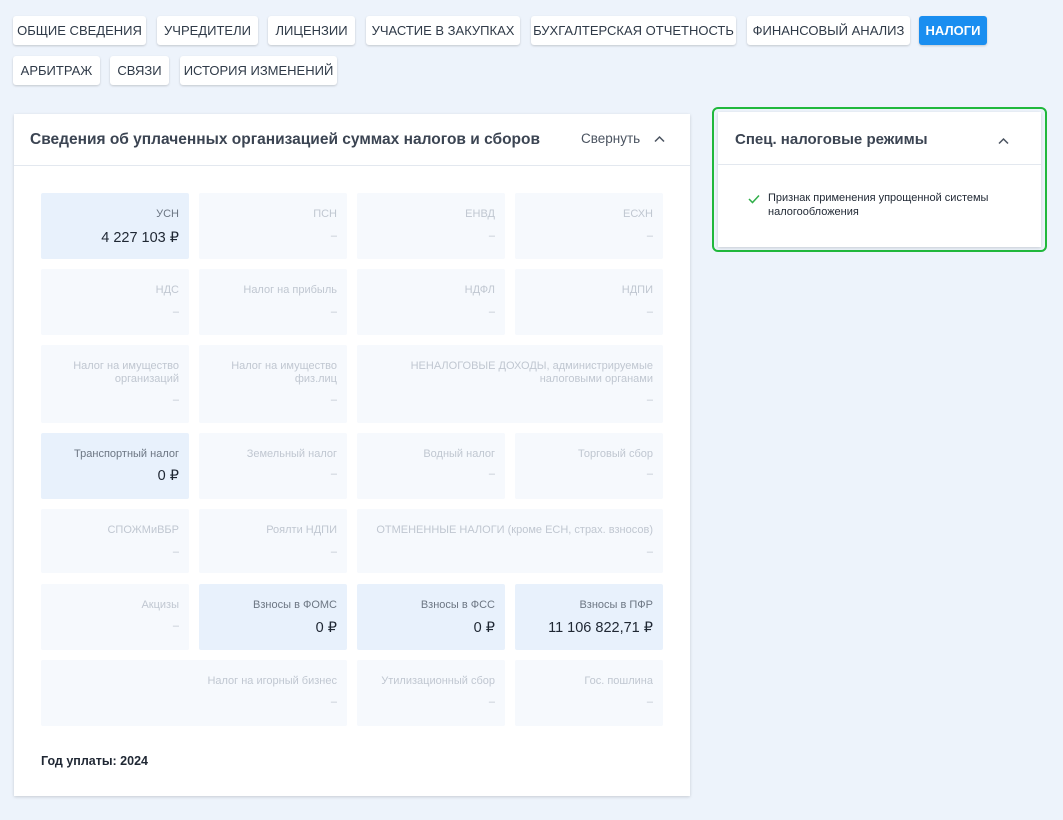 The height and width of the screenshot is (820, 1063). I want to click on tax-cell-property-individual: Налог на имущество физ.лиц –, so click(273, 384).